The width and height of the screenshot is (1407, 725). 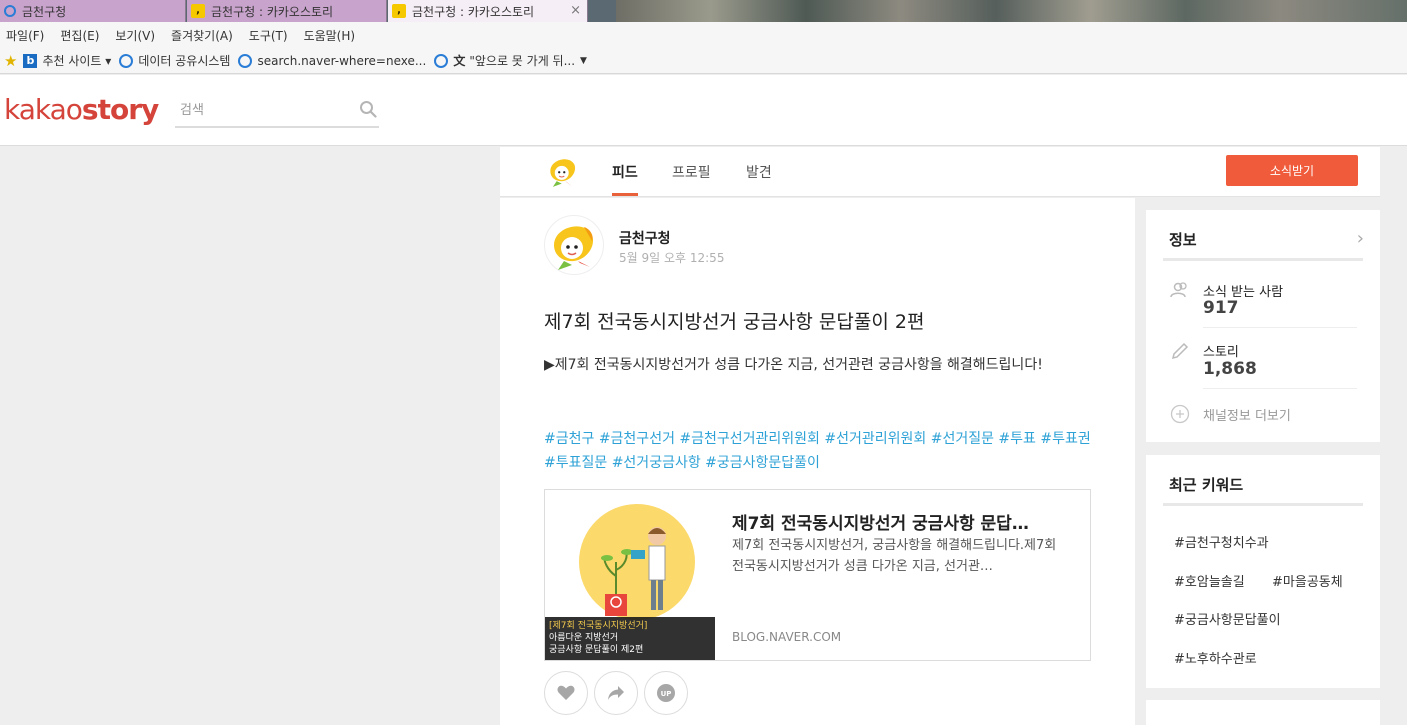 I want to click on logo-kakao: kakao, so click(x=43, y=109).